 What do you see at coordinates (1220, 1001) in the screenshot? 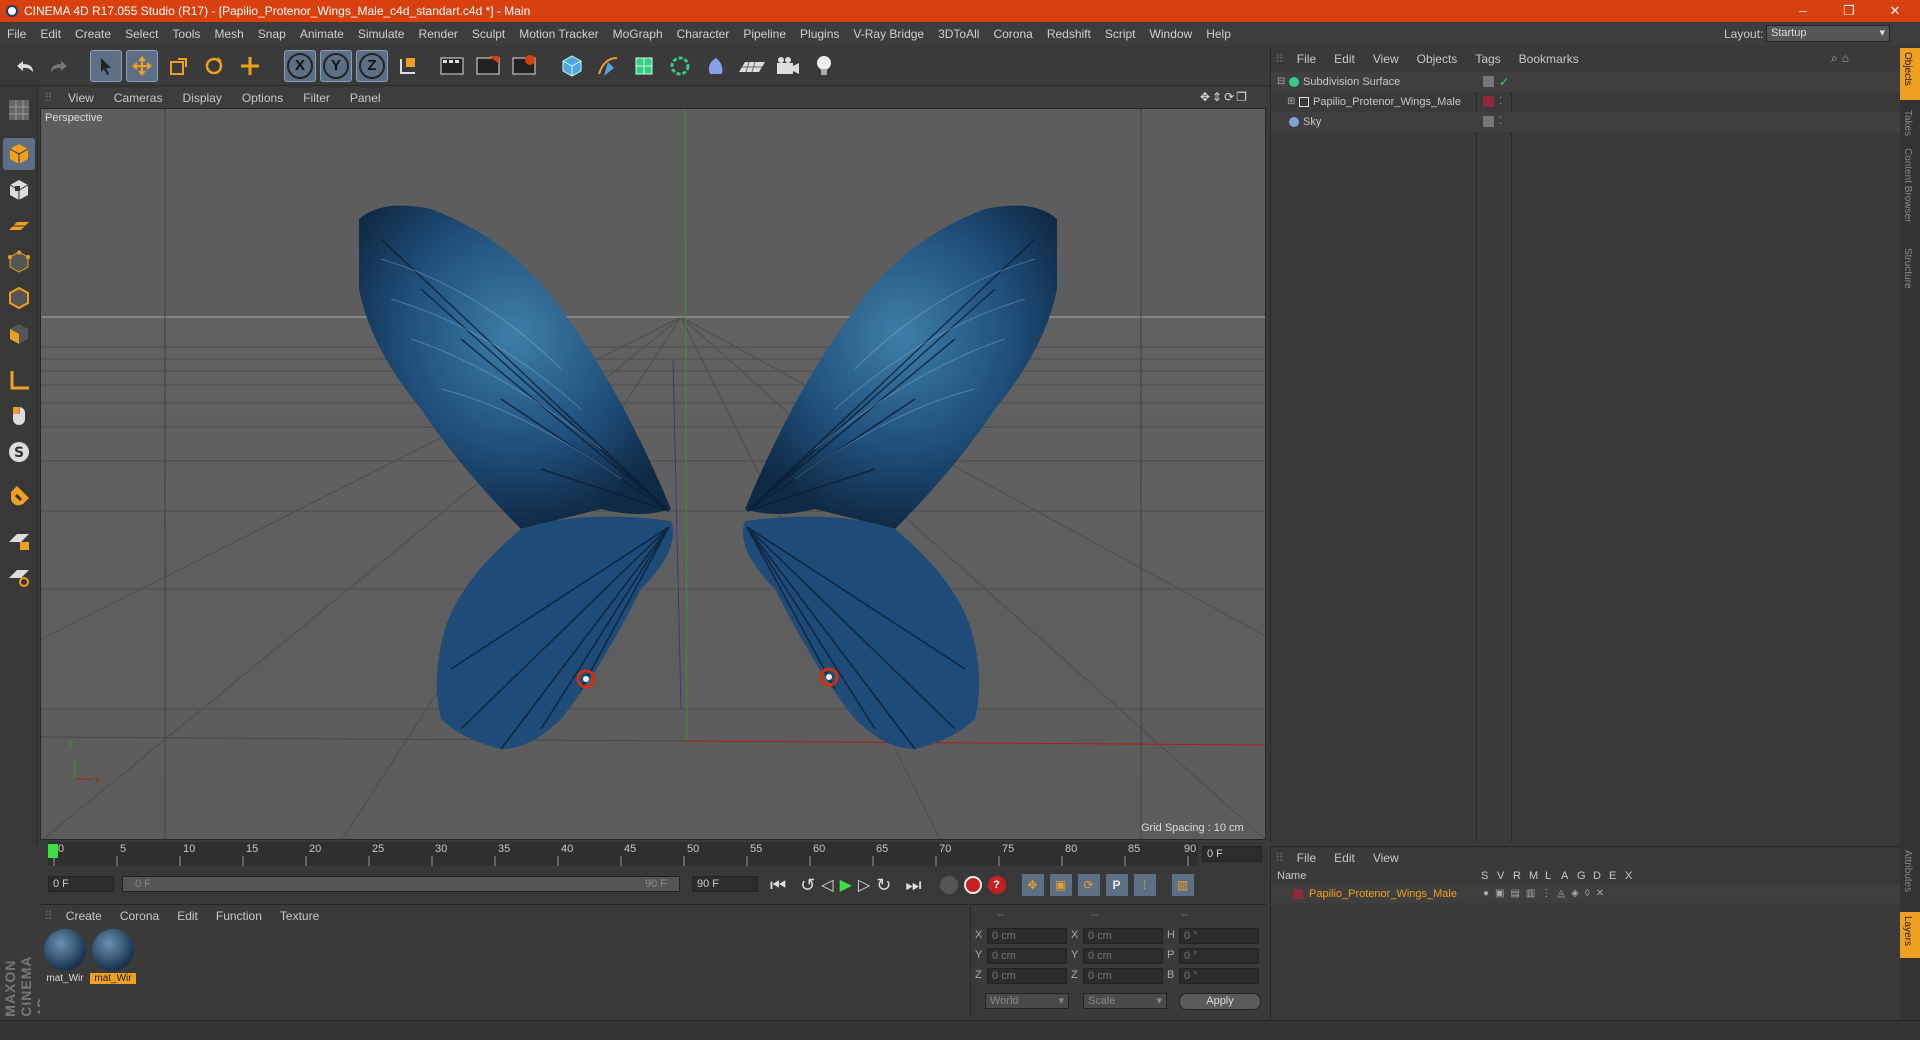
I see `apply-button: Apply` at bounding box center [1220, 1001].